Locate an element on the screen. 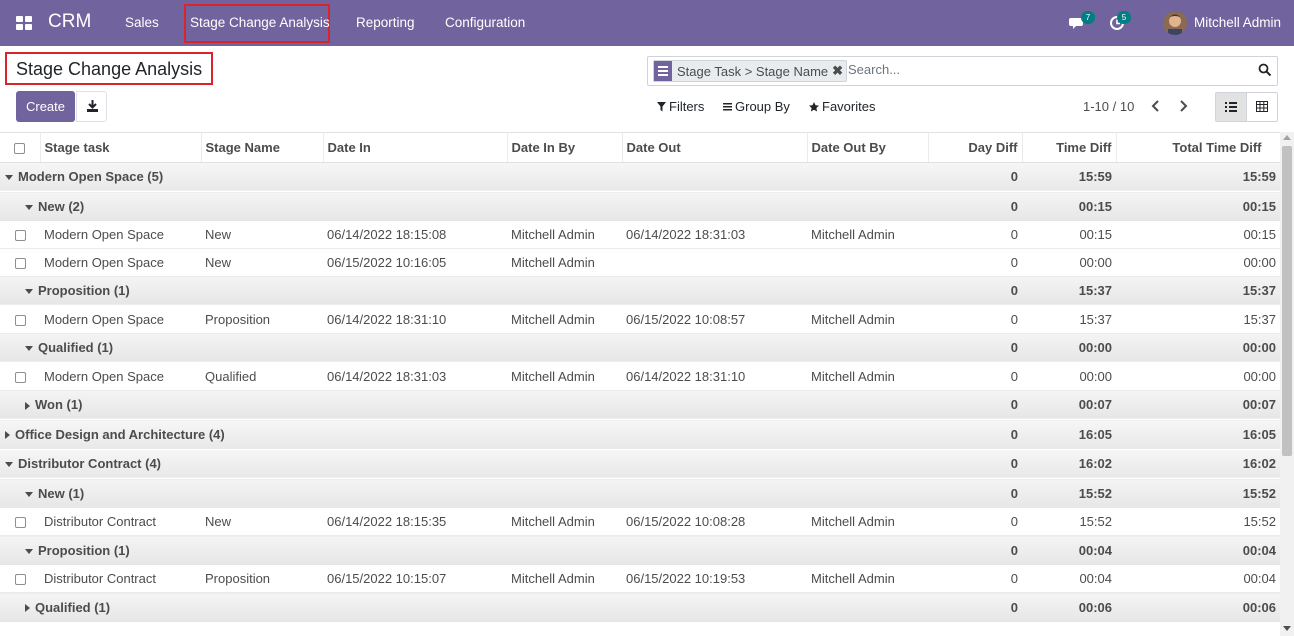  group-row: Won (1) 0 00:07 00:07 is located at coordinates (640, 405).